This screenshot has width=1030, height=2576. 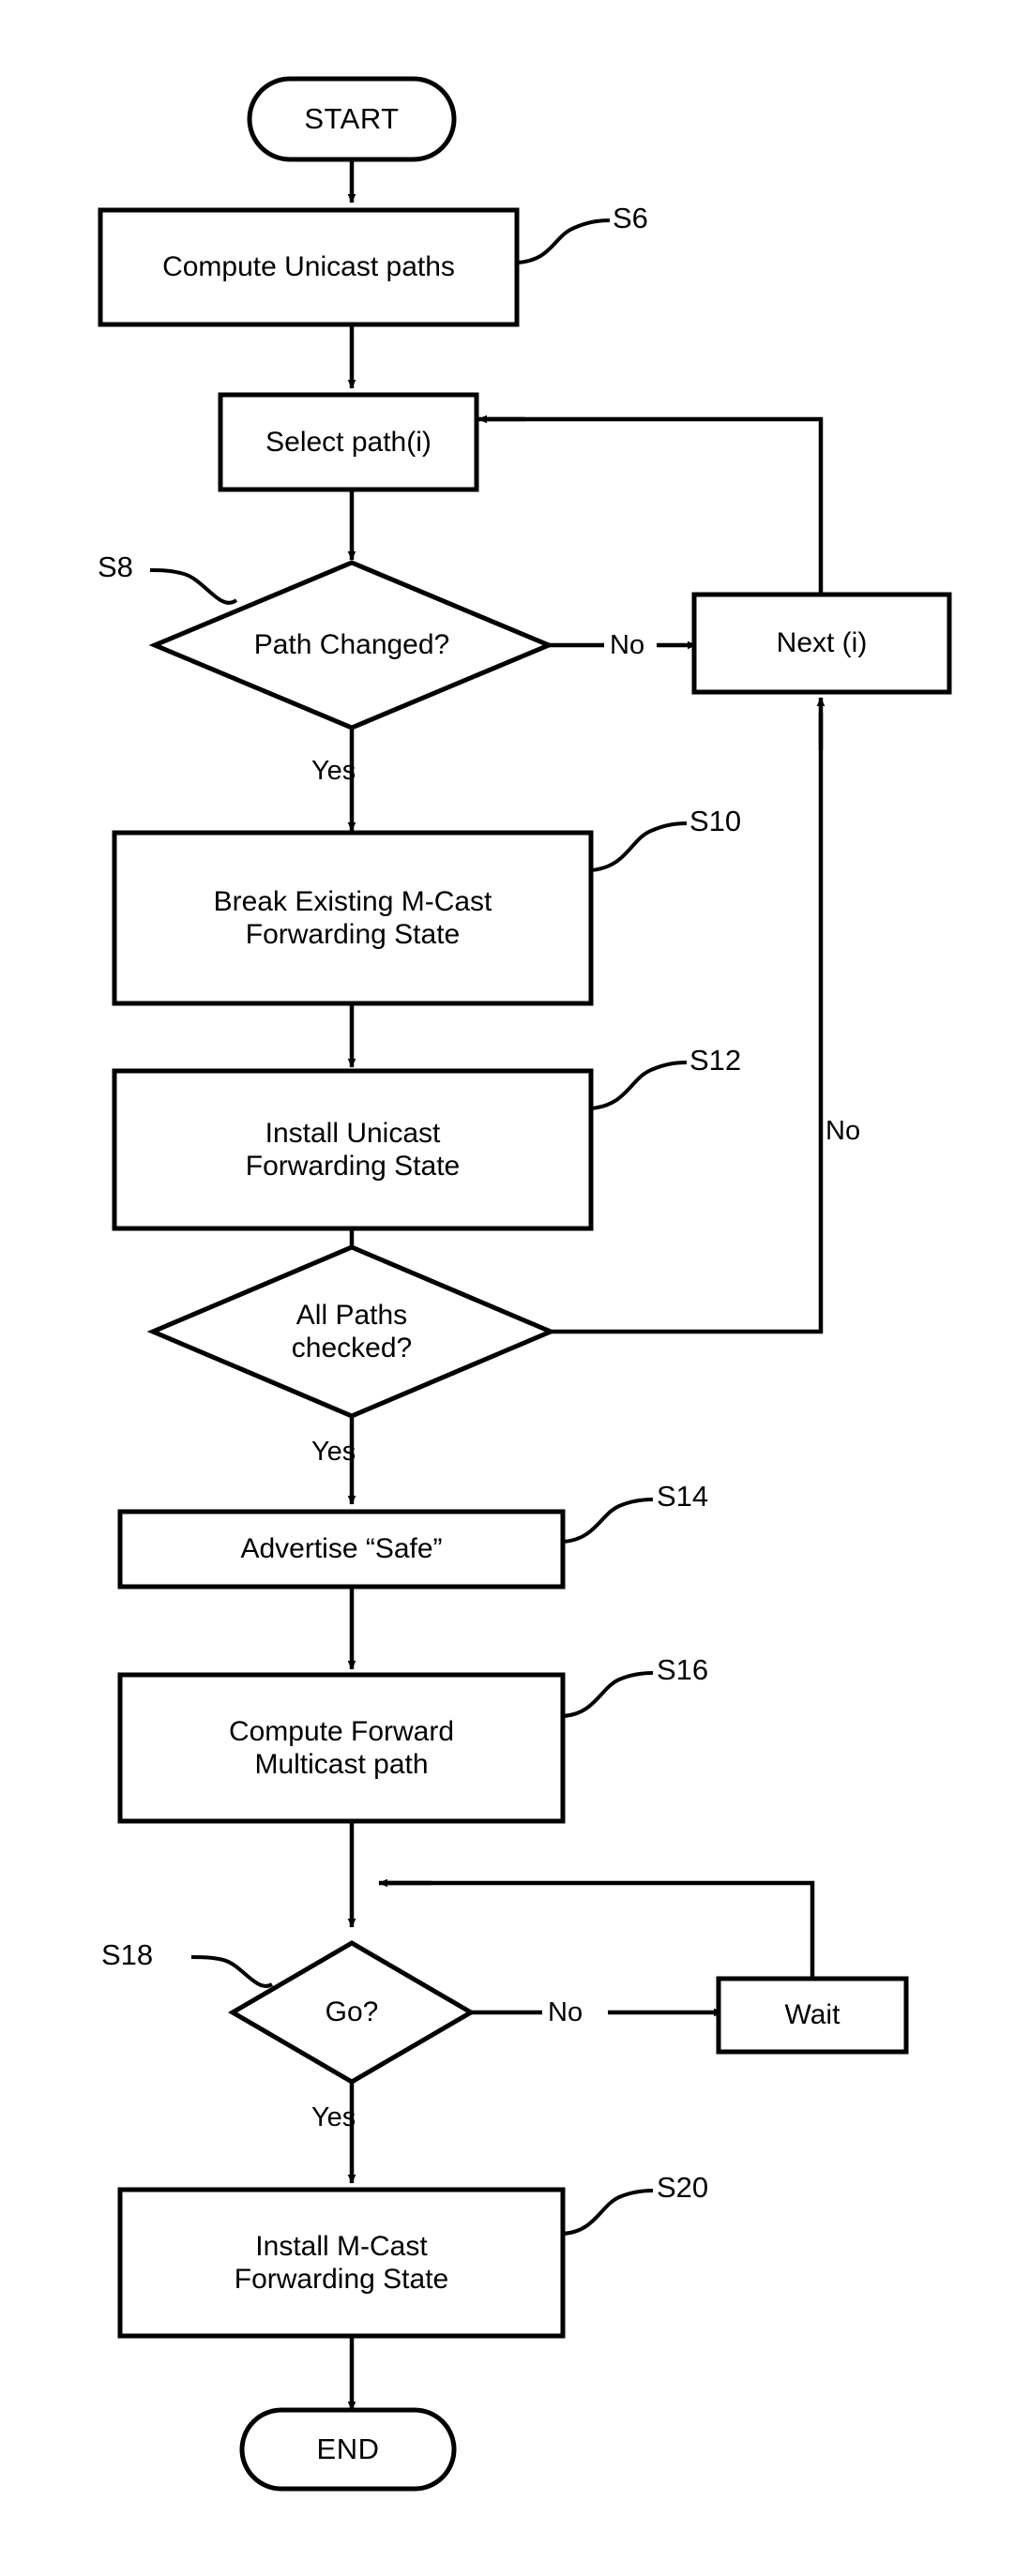 I want to click on s16-process-shape, so click(x=342, y=1748).